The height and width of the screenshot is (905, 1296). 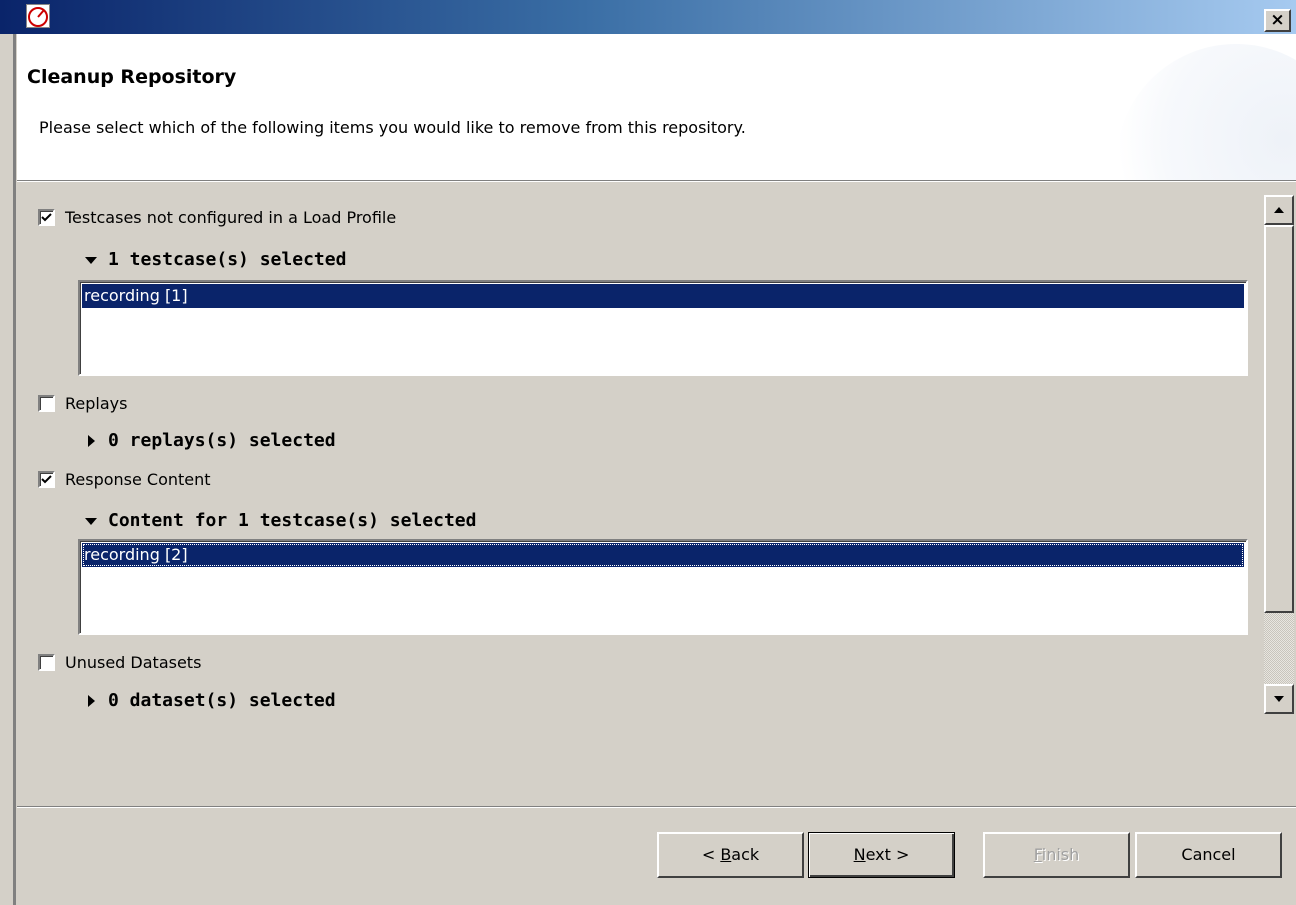 What do you see at coordinates (656, 181) in the screenshot?
I see `header-divider-highlight` at bounding box center [656, 181].